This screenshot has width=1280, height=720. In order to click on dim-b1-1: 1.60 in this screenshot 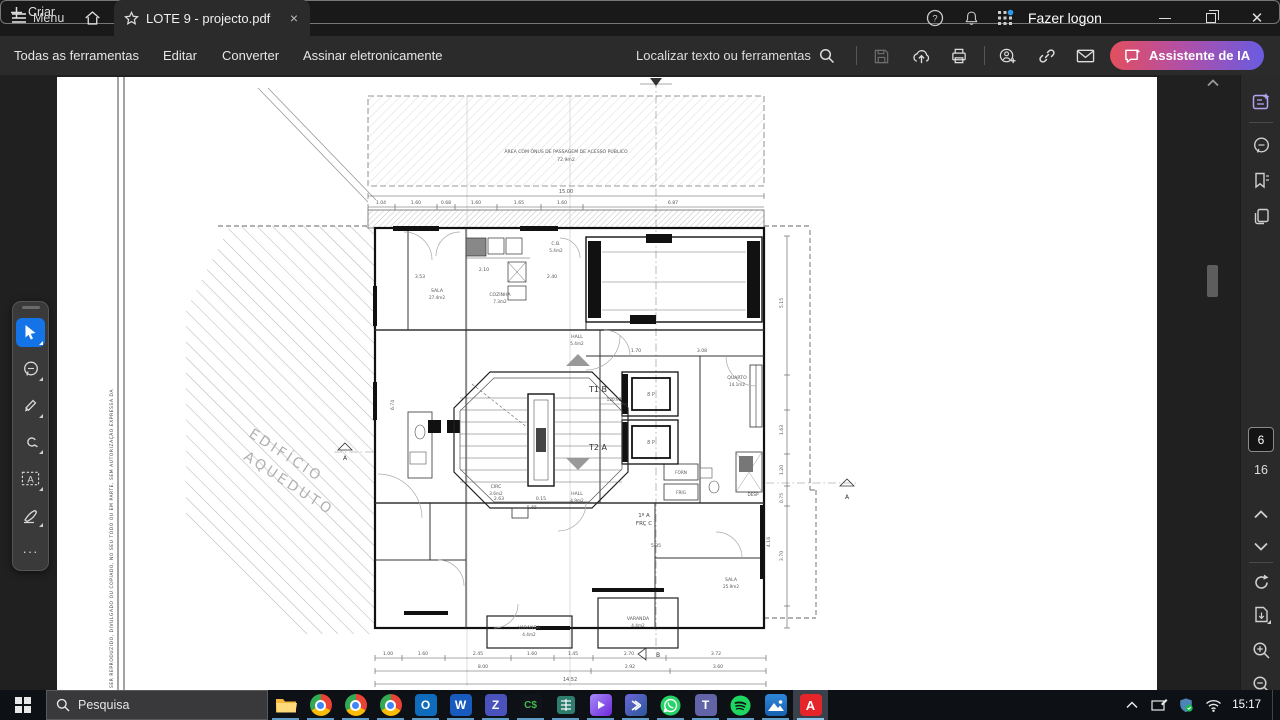, I will do `click(423, 654)`.